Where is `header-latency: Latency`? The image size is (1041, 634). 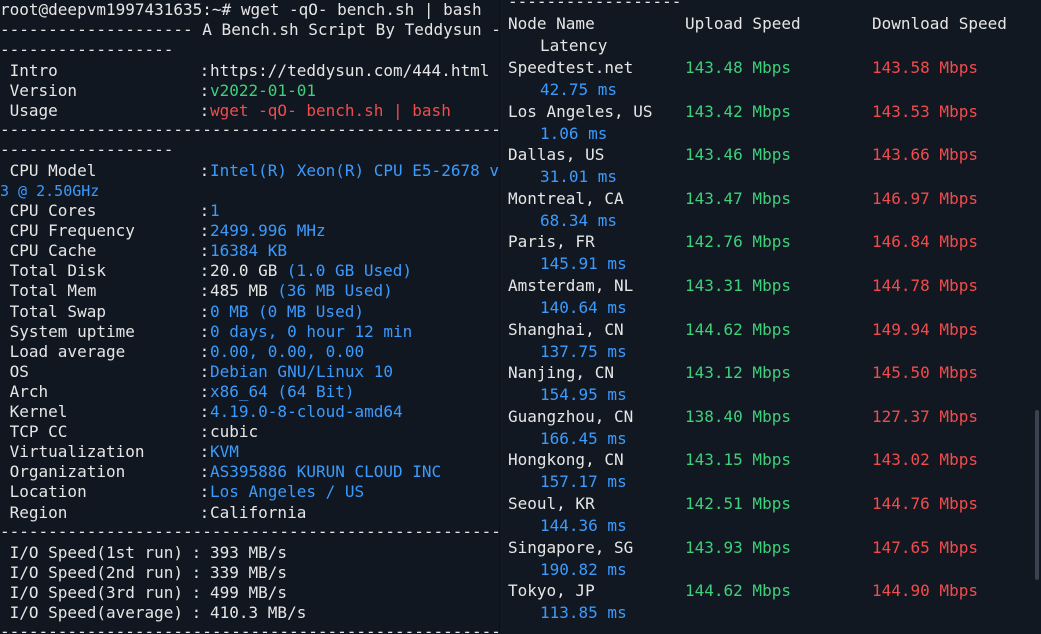
header-latency: Latency is located at coordinates (574, 45).